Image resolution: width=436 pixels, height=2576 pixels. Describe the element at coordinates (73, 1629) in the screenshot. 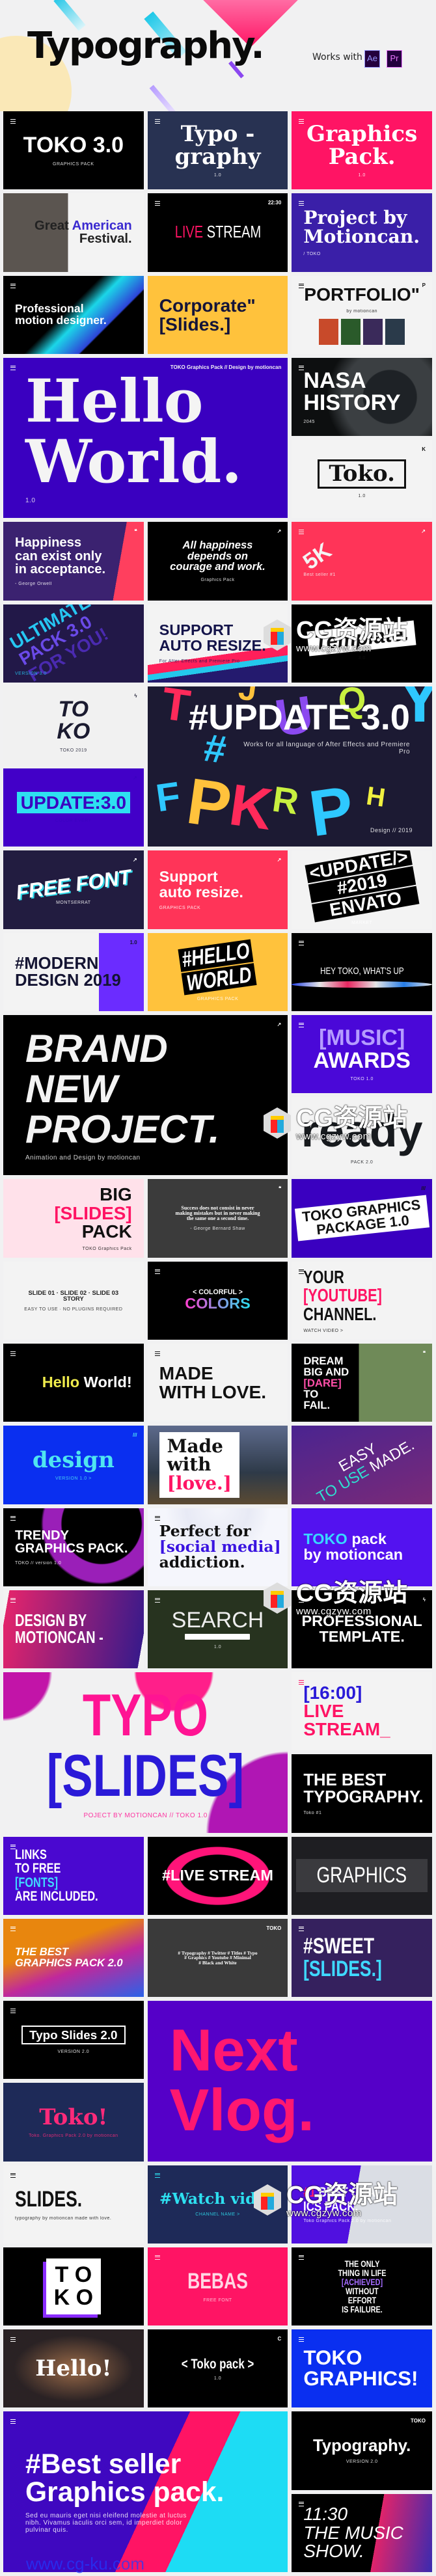

I see `slide-tile-design-by-motioncan: DESIGN BY MOTIONCAN -` at that location.